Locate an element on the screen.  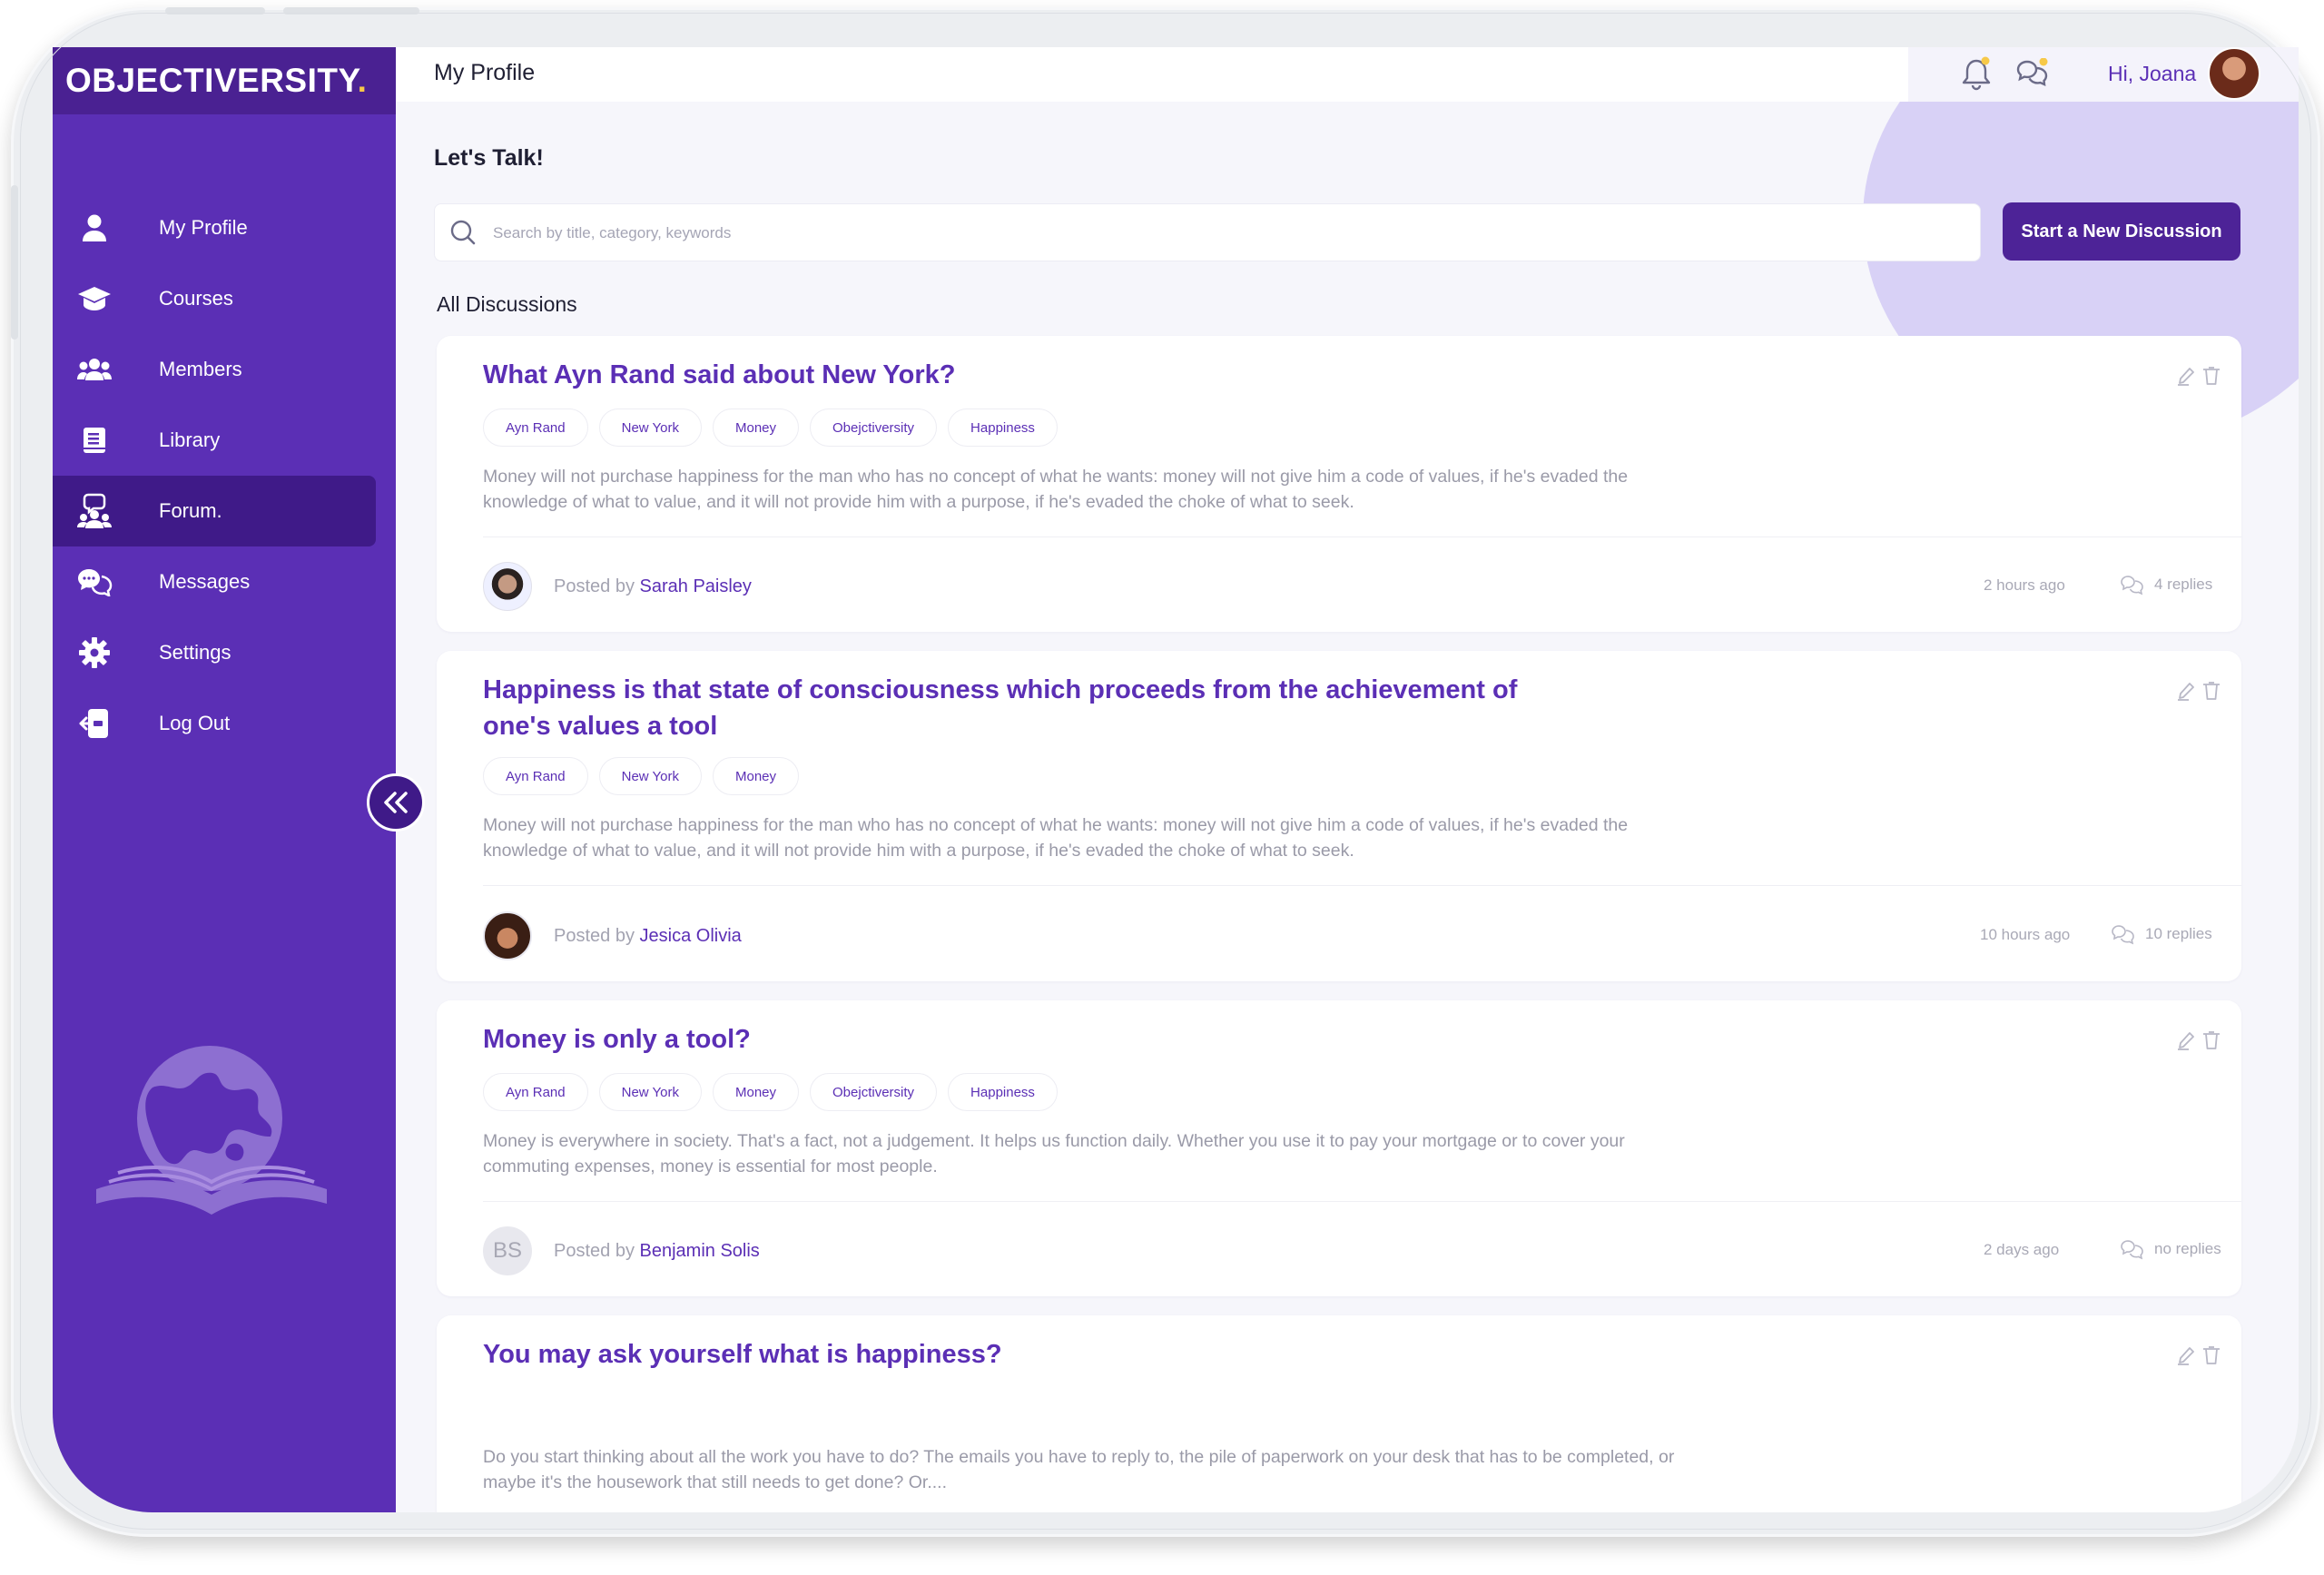
posted-by: Posted by Jesica Olivia is located at coordinates (648, 936).